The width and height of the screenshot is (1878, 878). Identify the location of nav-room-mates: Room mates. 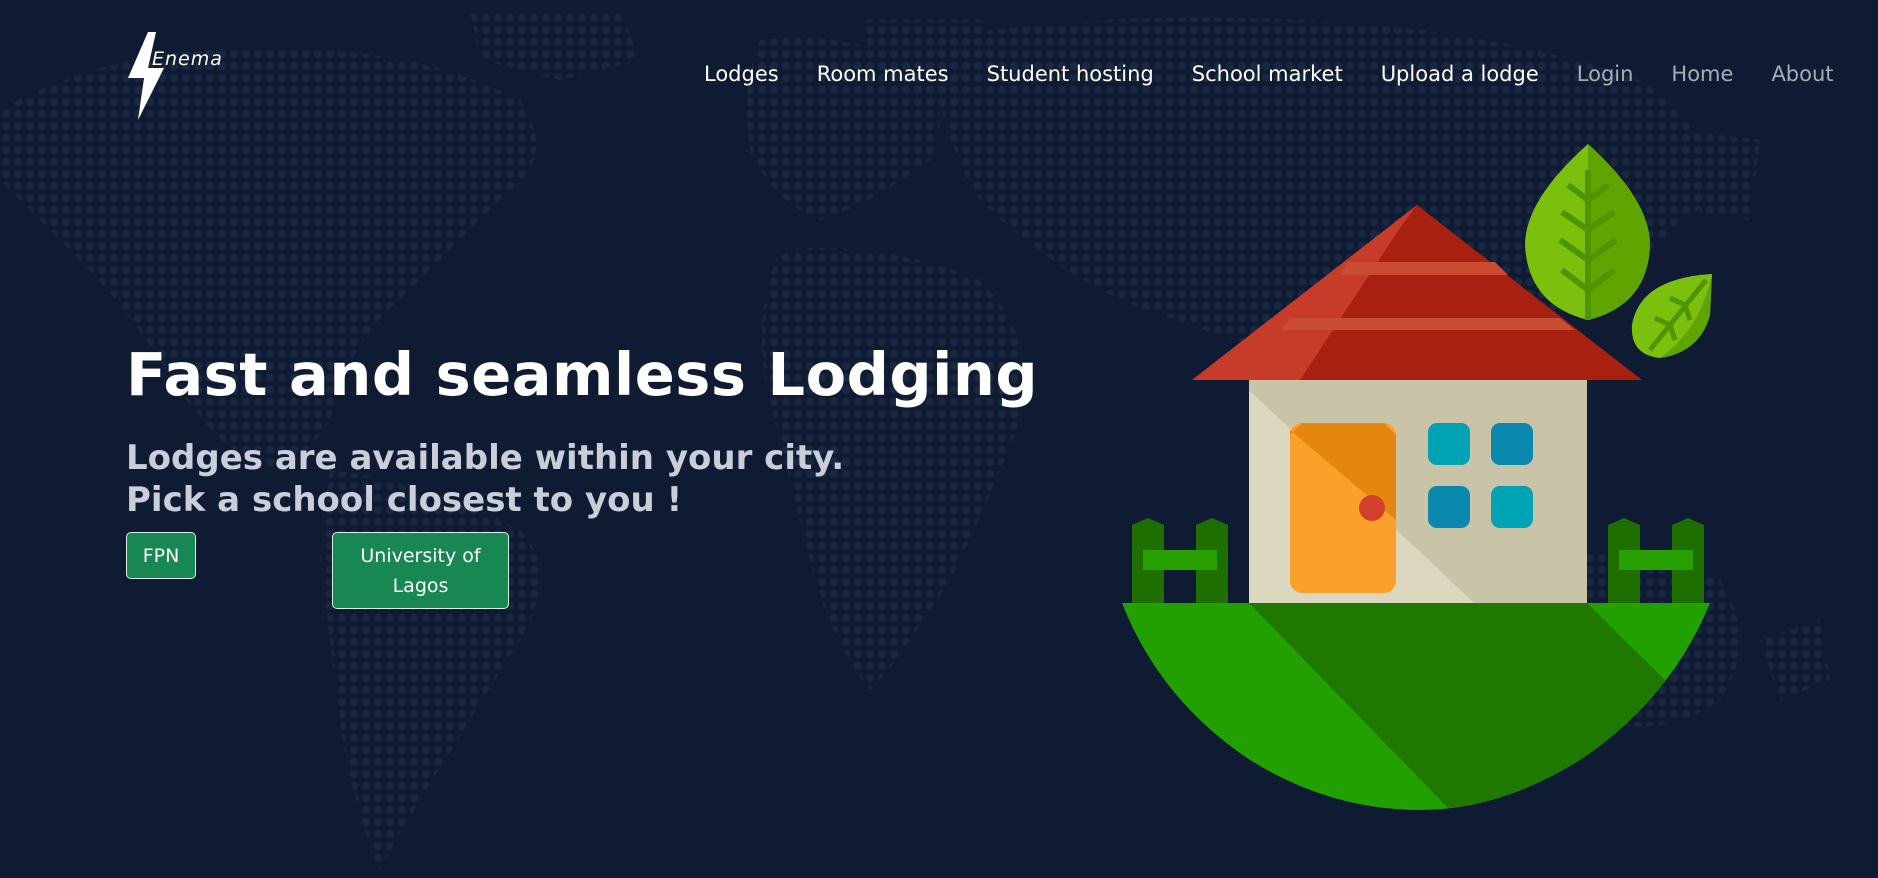
(883, 74).